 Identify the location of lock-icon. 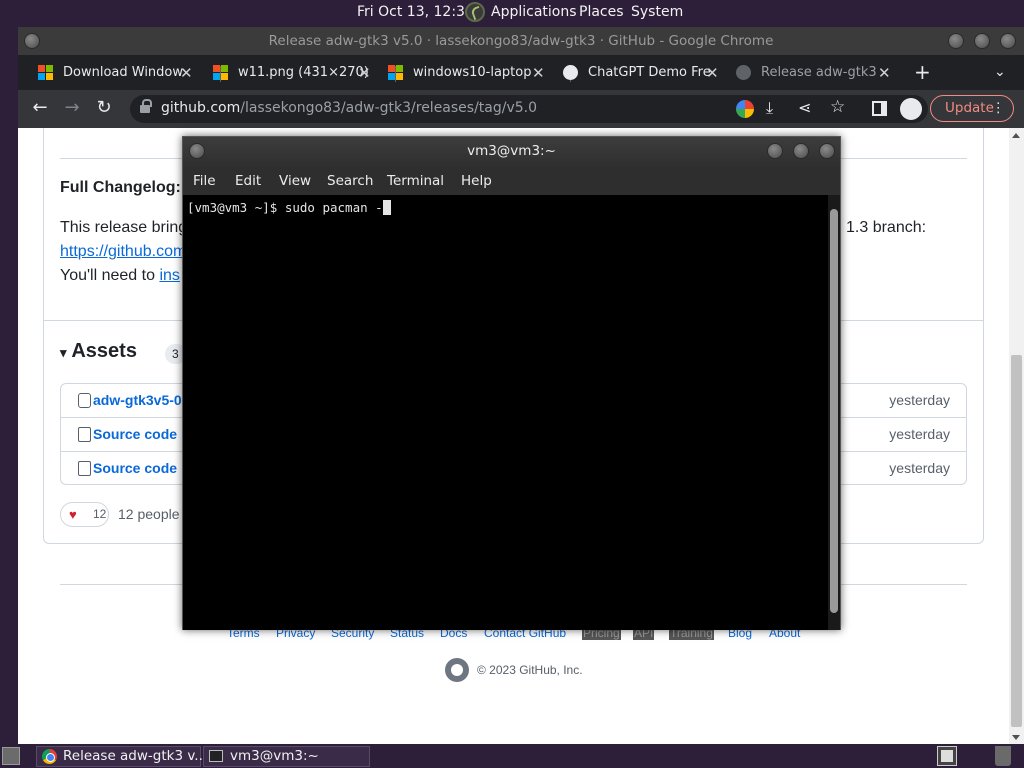
(146, 106).